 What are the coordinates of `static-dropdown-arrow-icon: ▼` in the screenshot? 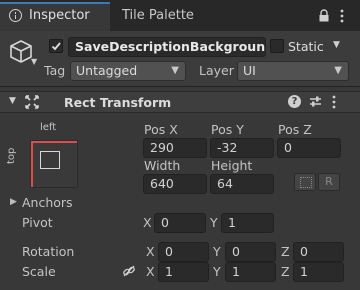 It's located at (336, 45).